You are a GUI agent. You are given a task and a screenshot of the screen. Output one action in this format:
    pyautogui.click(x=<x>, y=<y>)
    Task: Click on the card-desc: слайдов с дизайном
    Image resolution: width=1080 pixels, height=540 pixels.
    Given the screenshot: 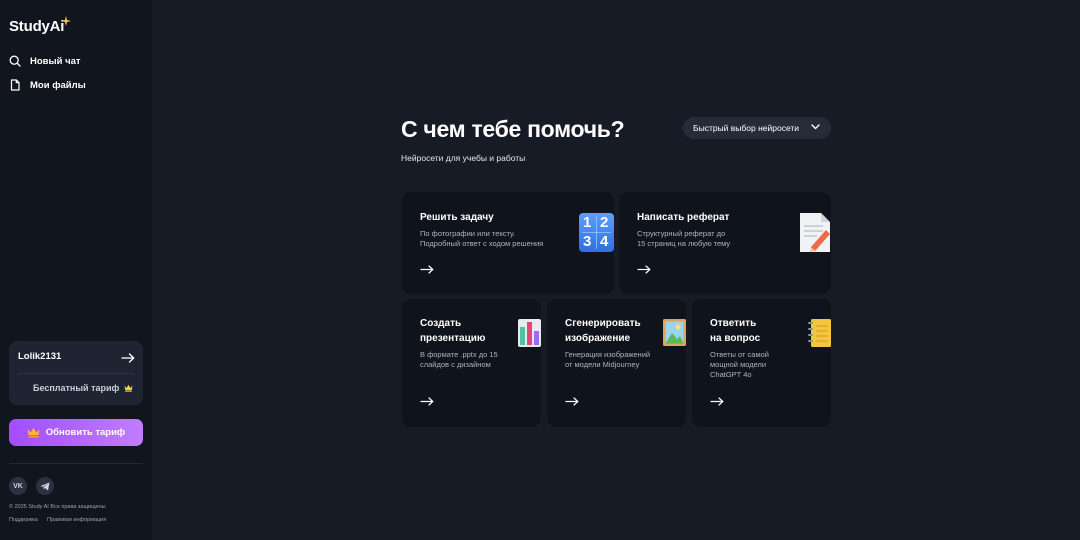 What is the action you would take?
    pyautogui.click(x=455, y=364)
    